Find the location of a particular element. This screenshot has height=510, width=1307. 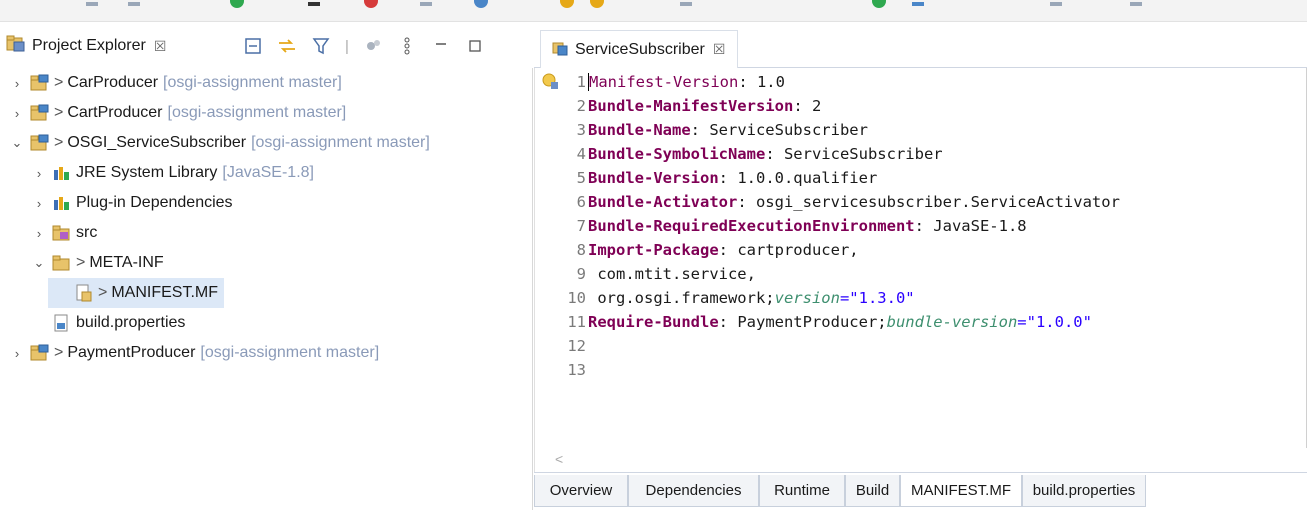

tree-item: › Plug-in Dependencies is located at coordinates (116, 203).